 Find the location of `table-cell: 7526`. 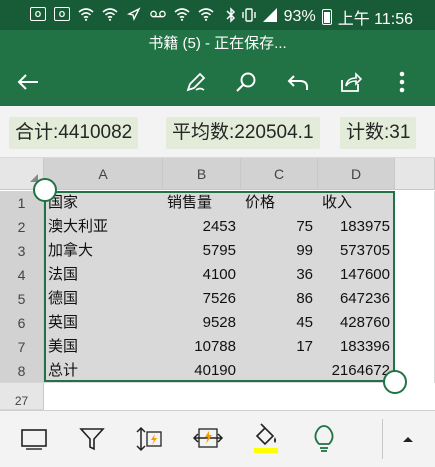

table-cell: 7526 is located at coordinates (202, 299).